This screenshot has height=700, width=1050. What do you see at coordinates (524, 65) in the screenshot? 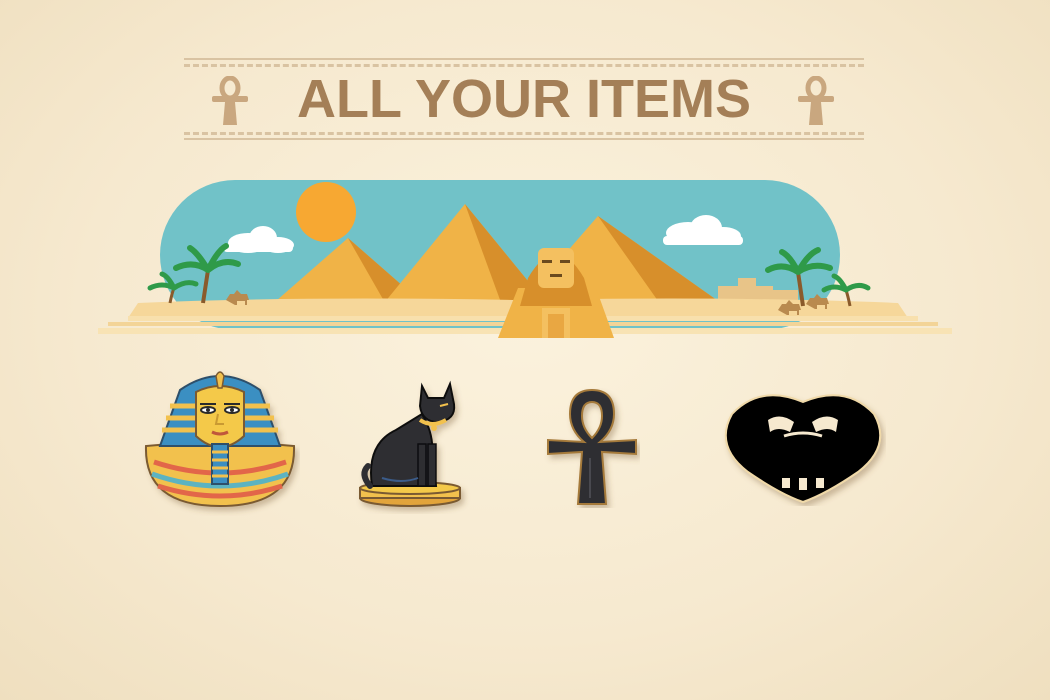
I see `banner-top-dashes` at bounding box center [524, 65].